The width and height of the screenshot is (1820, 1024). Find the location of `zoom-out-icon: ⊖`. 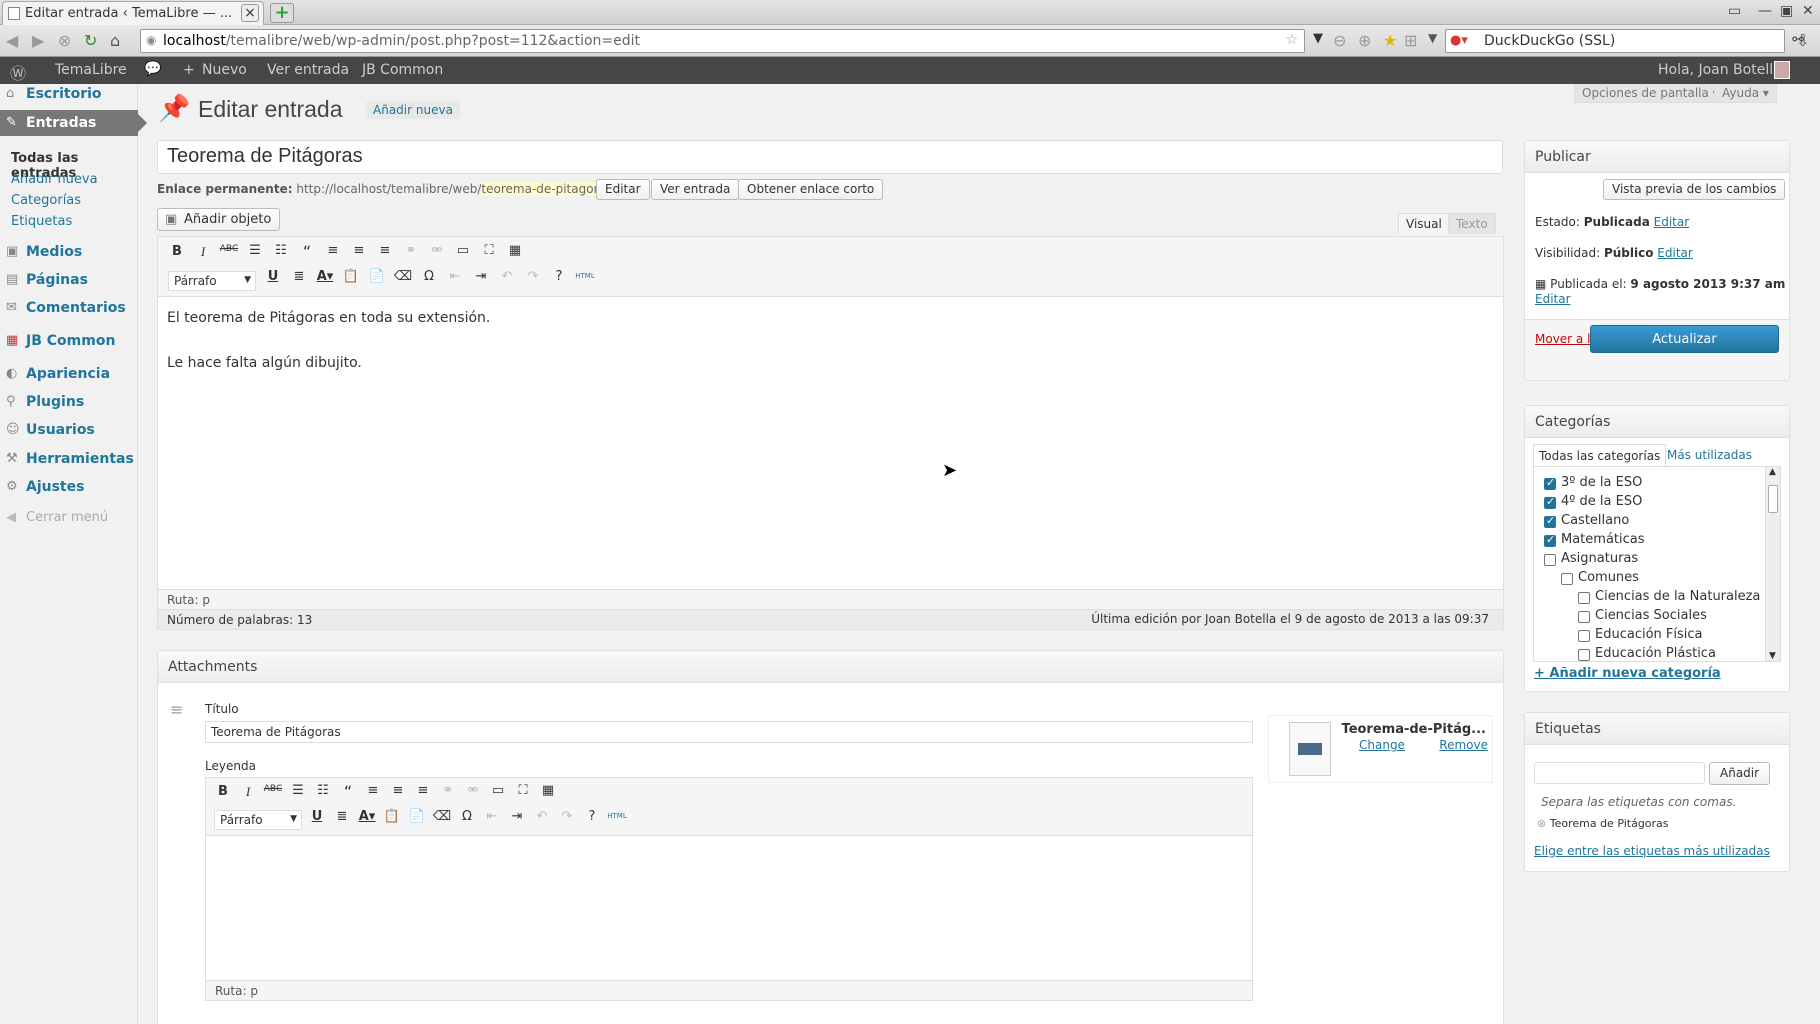

zoom-out-icon: ⊖ is located at coordinates (1339, 40).